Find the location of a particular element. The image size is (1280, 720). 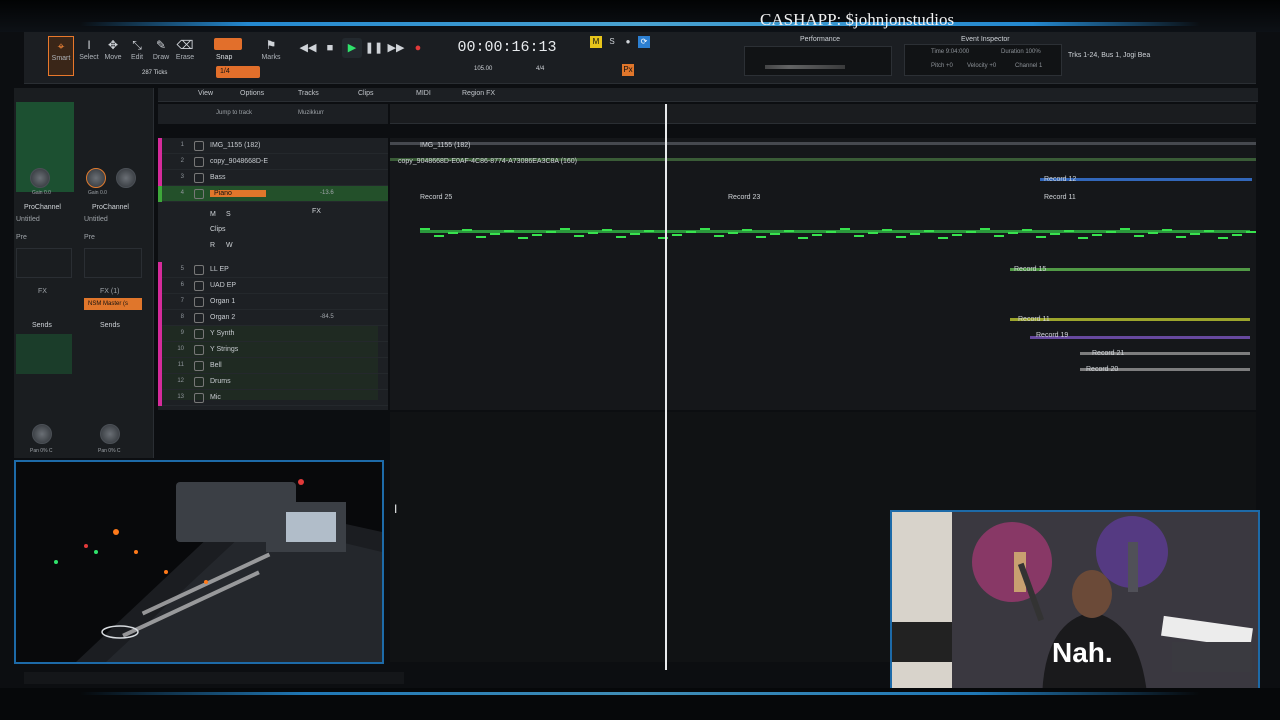

right-pre-label: Pre is located at coordinates (89, 237).